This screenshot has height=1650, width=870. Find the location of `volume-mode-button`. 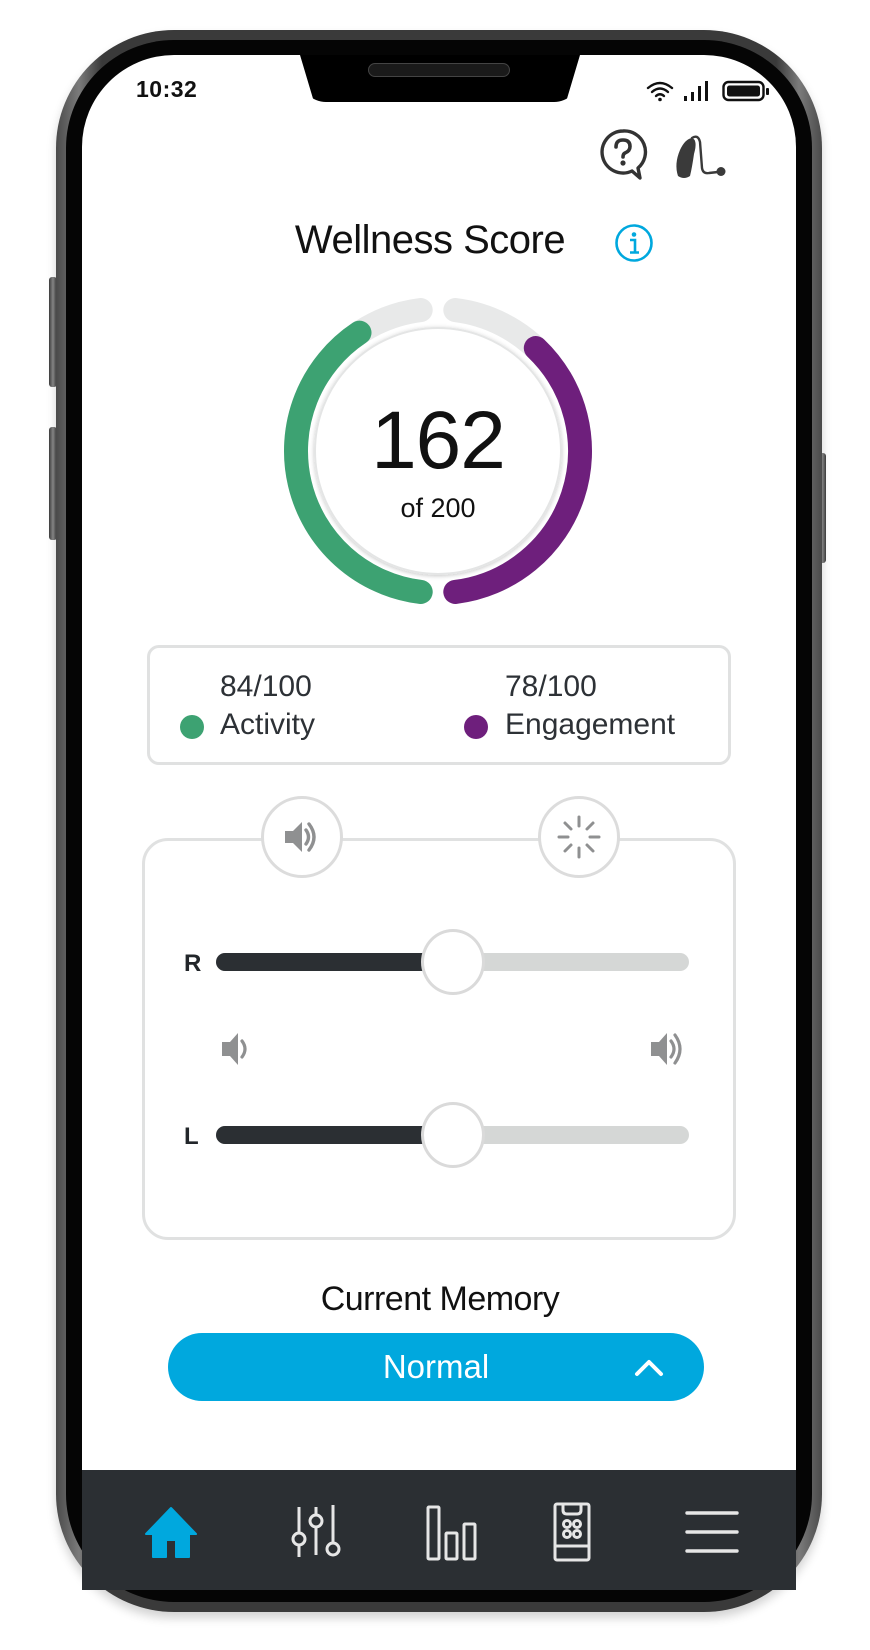

volume-mode-button is located at coordinates (302, 837).